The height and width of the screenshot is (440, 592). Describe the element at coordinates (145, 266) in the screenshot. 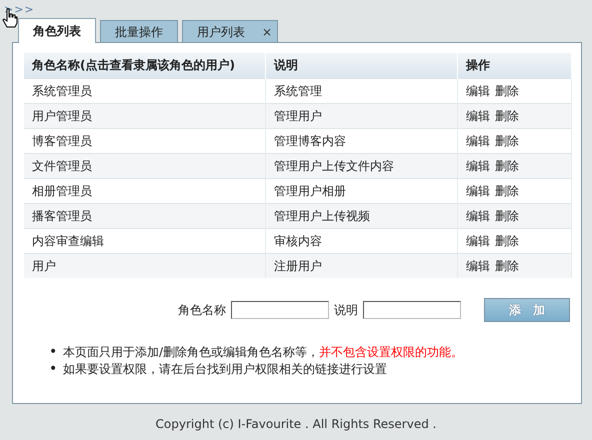

I see `table-cell: 用户` at that location.